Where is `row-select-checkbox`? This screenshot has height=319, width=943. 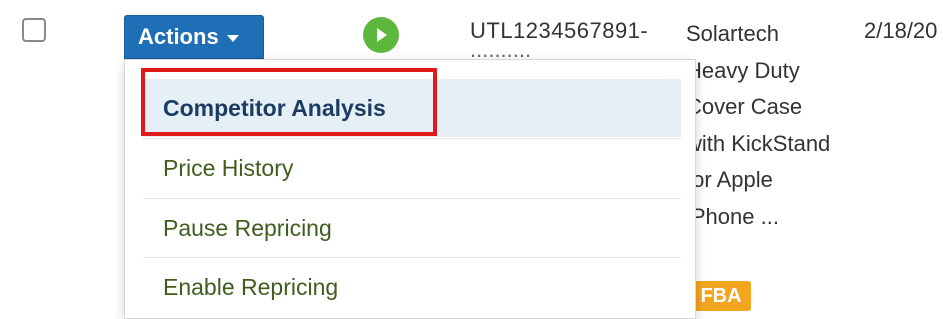 row-select-checkbox is located at coordinates (34, 30).